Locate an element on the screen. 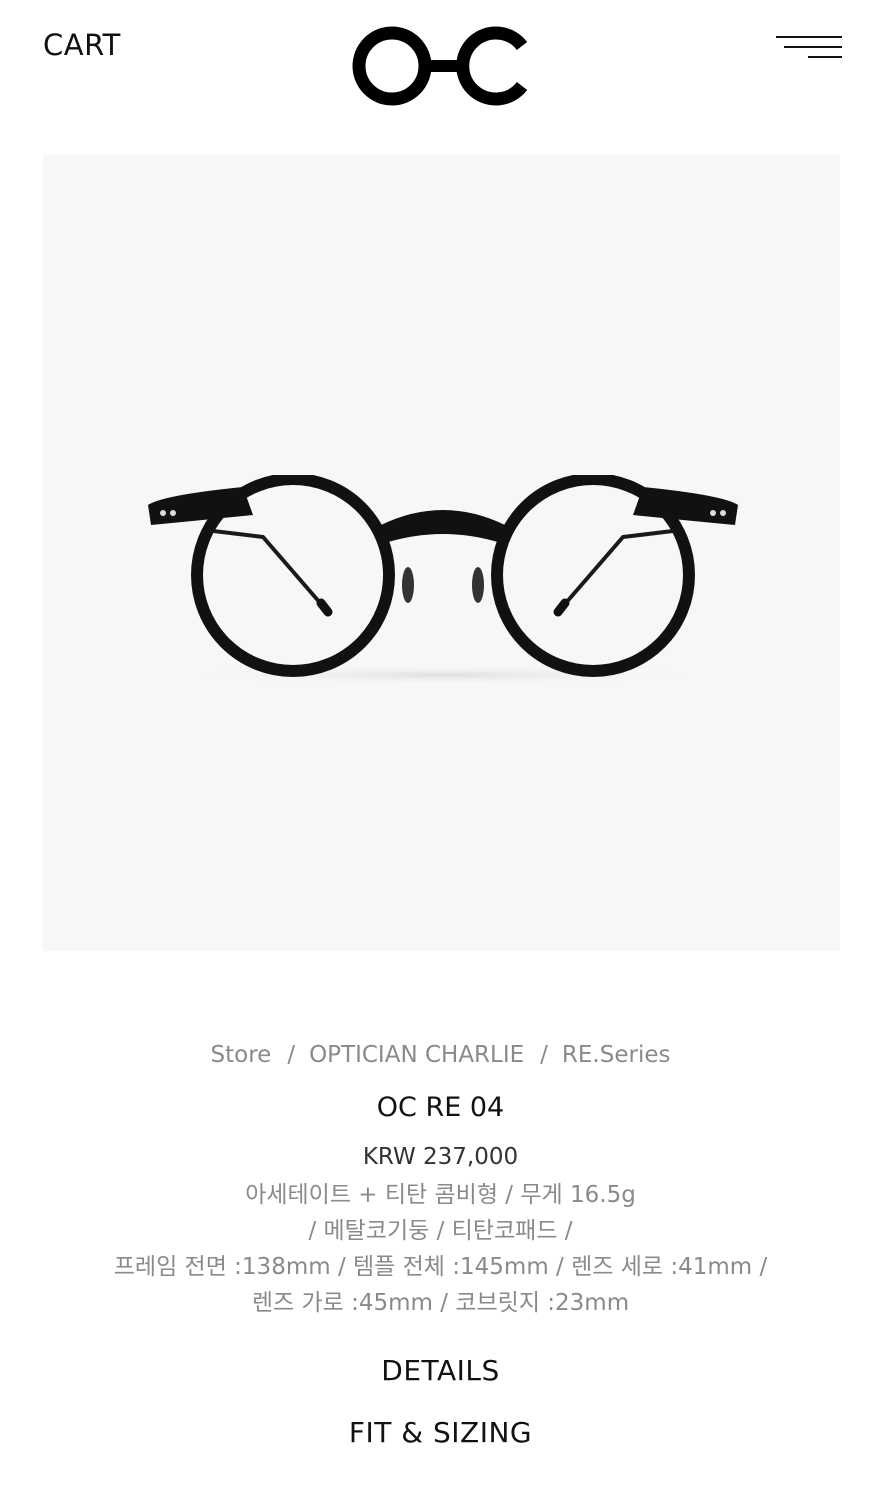  product-price: KRW 237,000 is located at coordinates (440, 1157).